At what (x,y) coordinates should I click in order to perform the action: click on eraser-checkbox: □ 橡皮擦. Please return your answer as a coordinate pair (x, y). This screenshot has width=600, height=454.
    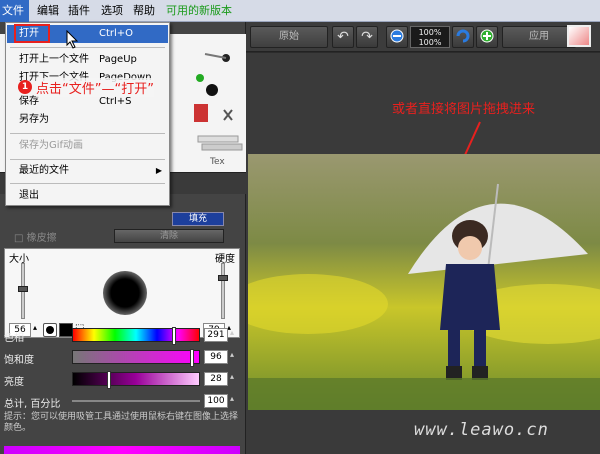
    Looking at the image, I should click on (35, 236).